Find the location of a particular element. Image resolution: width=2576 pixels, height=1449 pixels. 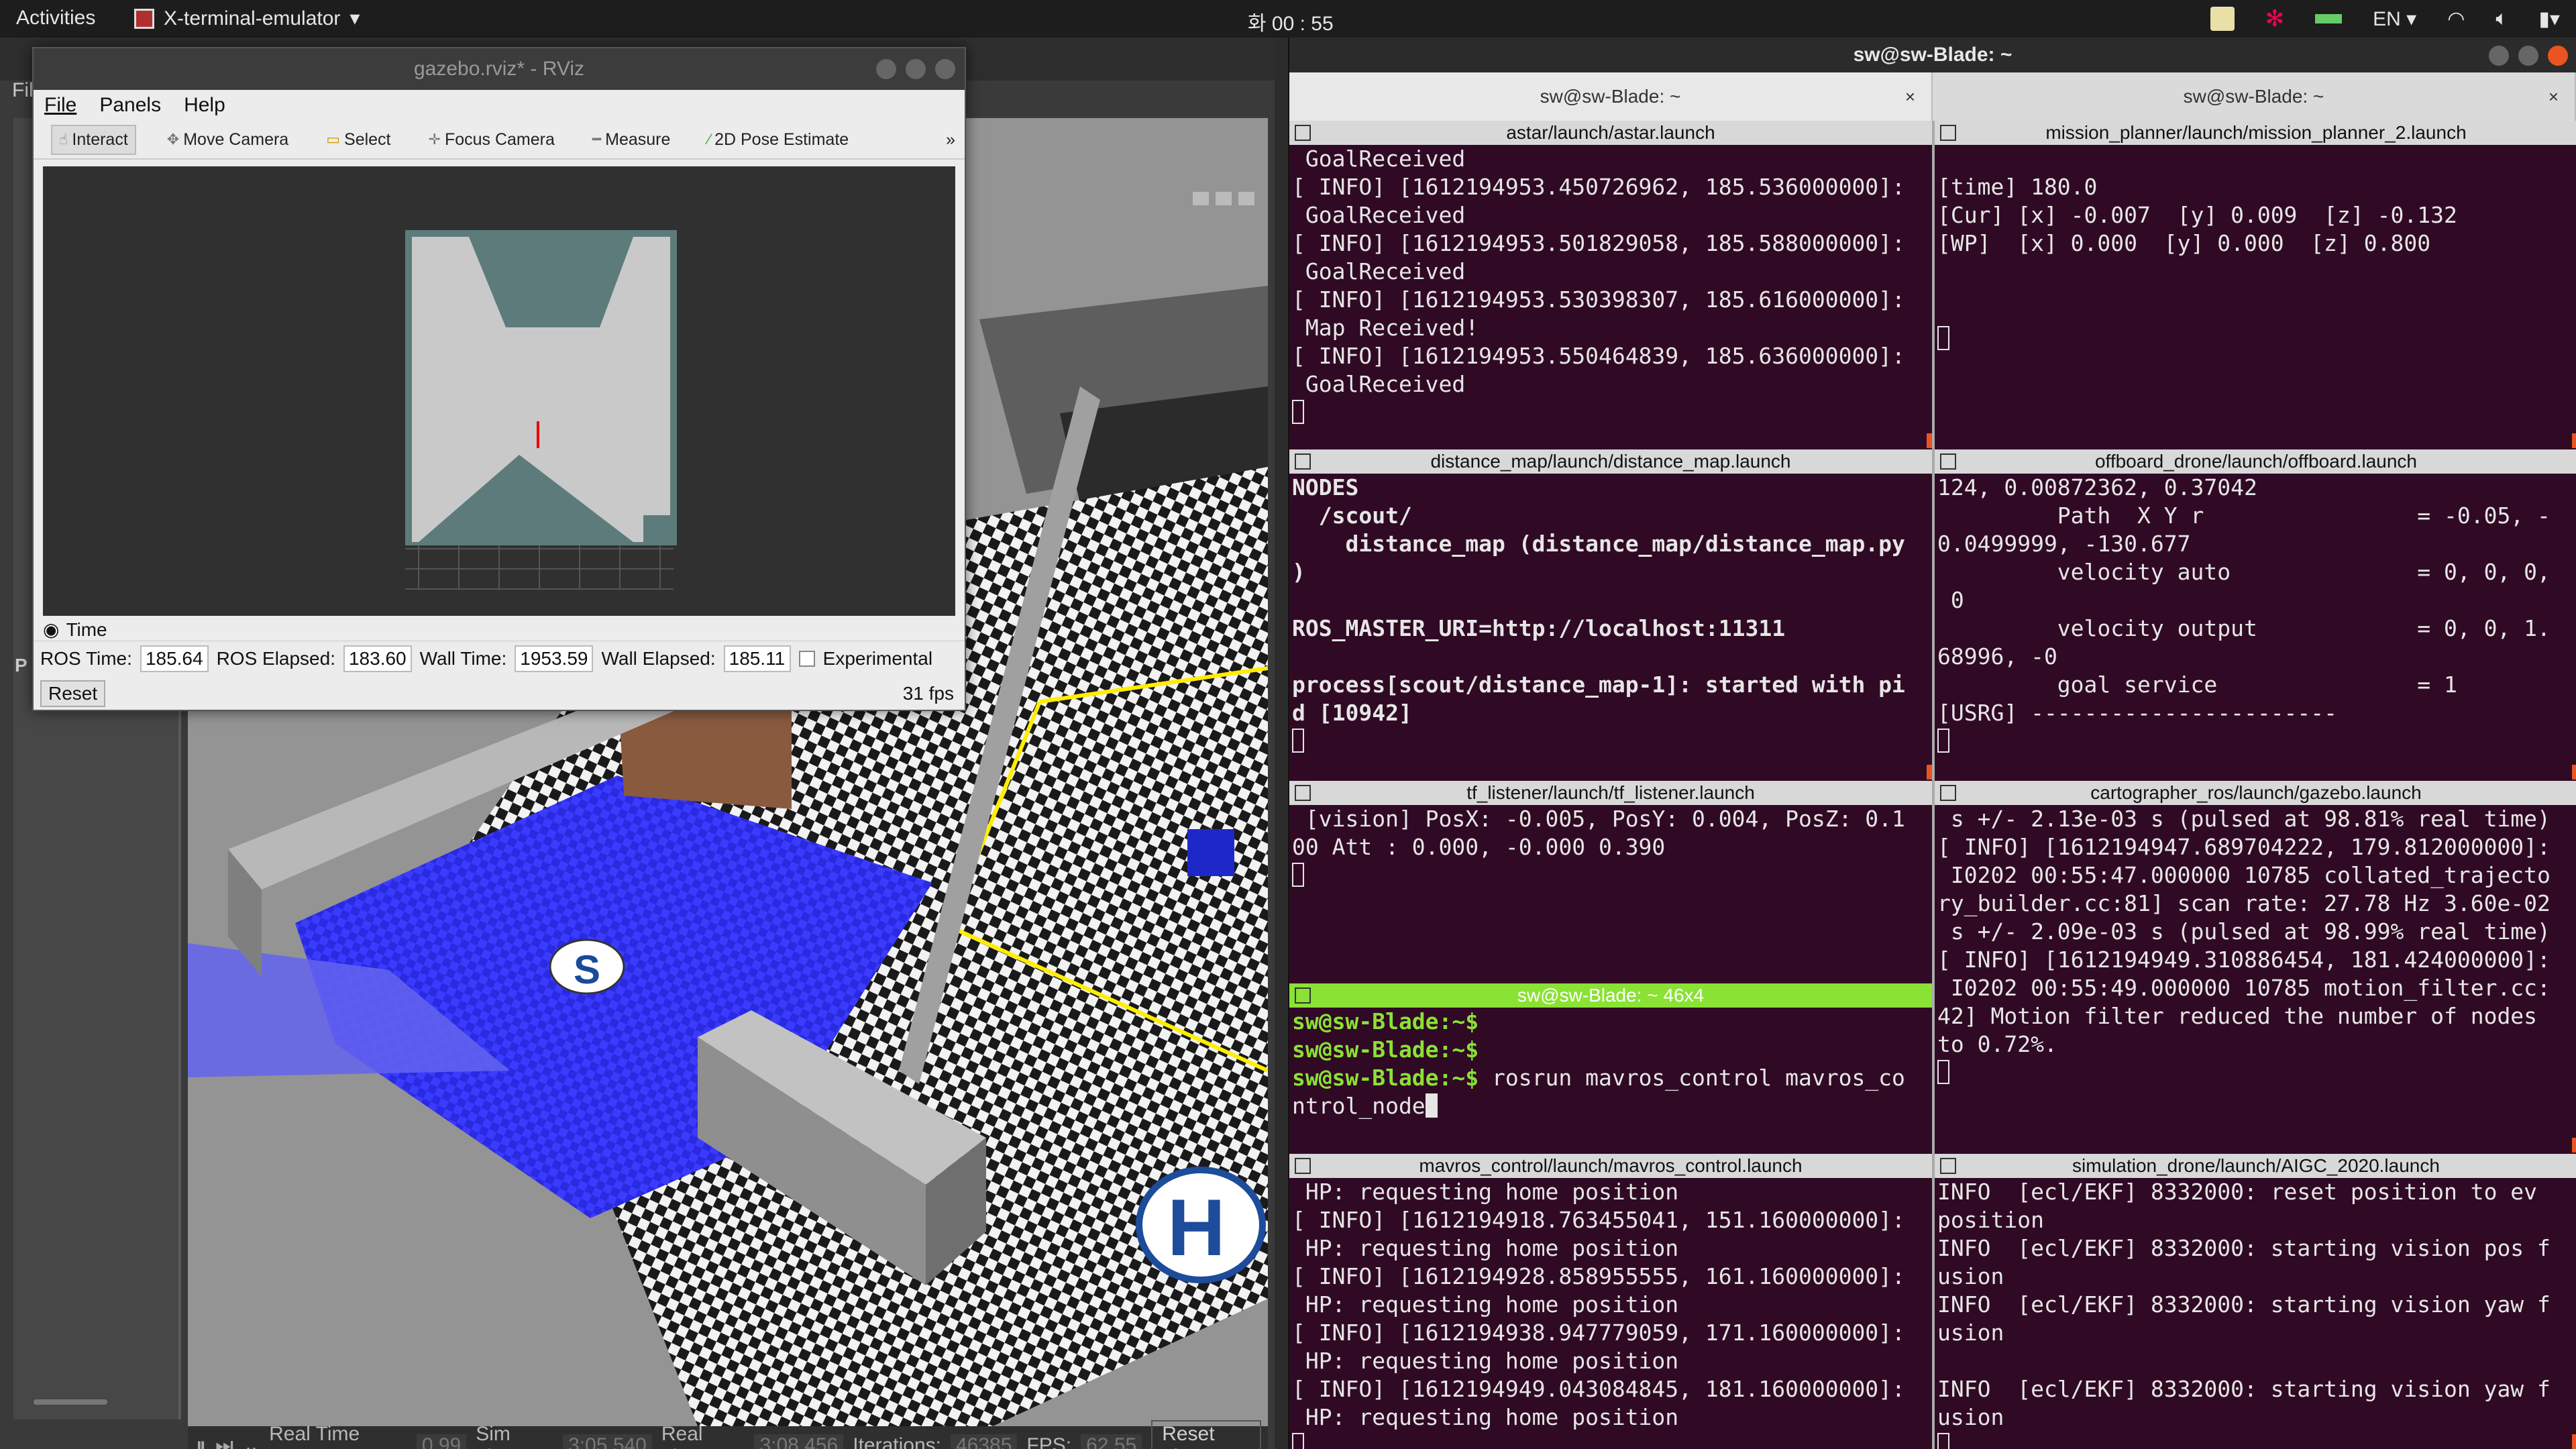

app-menu: X-terminal-emulator ▾ is located at coordinates (247, 18).